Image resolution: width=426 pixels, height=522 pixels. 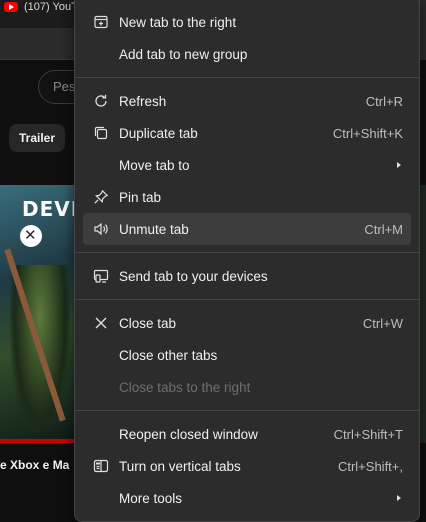 What do you see at coordinates (367, 133) in the screenshot?
I see `menu-item-shortcut: Ctrl+Shift+K` at bounding box center [367, 133].